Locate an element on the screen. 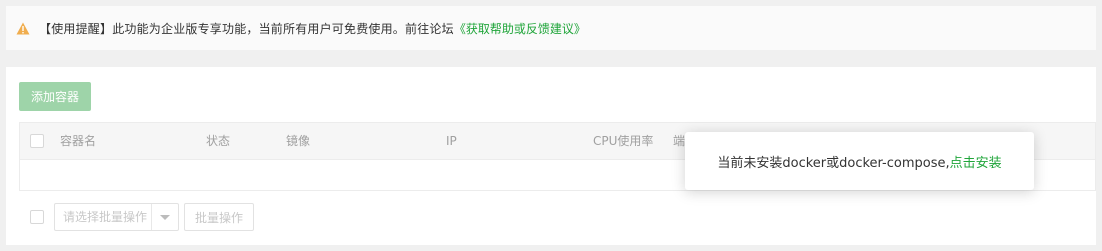  select-all-checkbox is located at coordinates (37, 141).